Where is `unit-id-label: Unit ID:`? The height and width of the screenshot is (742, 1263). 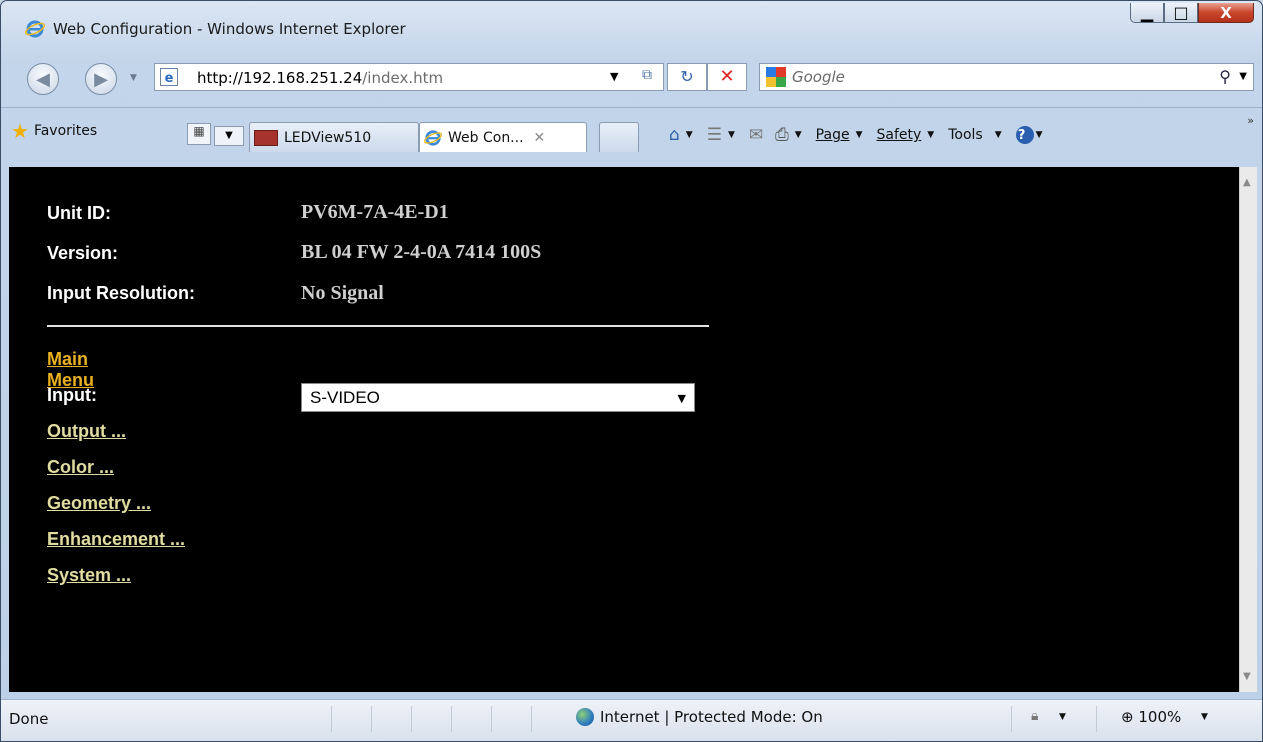 unit-id-label: Unit ID: is located at coordinates (79, 213).